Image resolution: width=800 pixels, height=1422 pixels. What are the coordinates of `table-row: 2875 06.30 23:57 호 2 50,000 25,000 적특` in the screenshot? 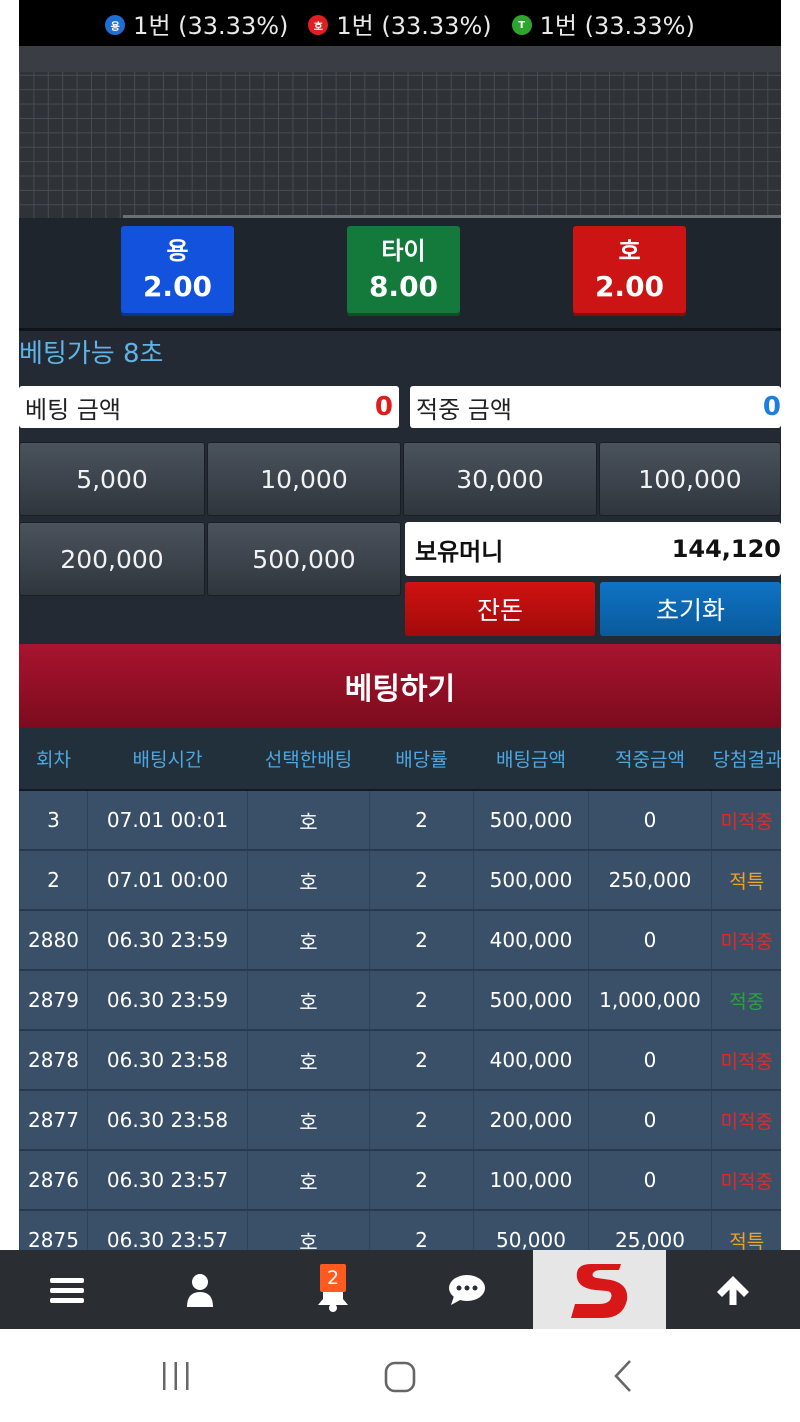 It's located at (400, 1229).